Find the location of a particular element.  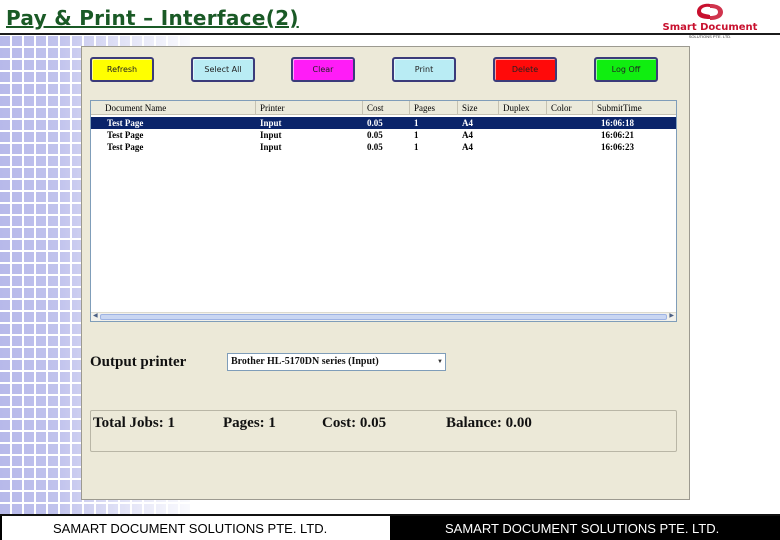

table-row: Test Page Input 0.05 1 A4 16:06:23 is located at coordinates (383, 147).